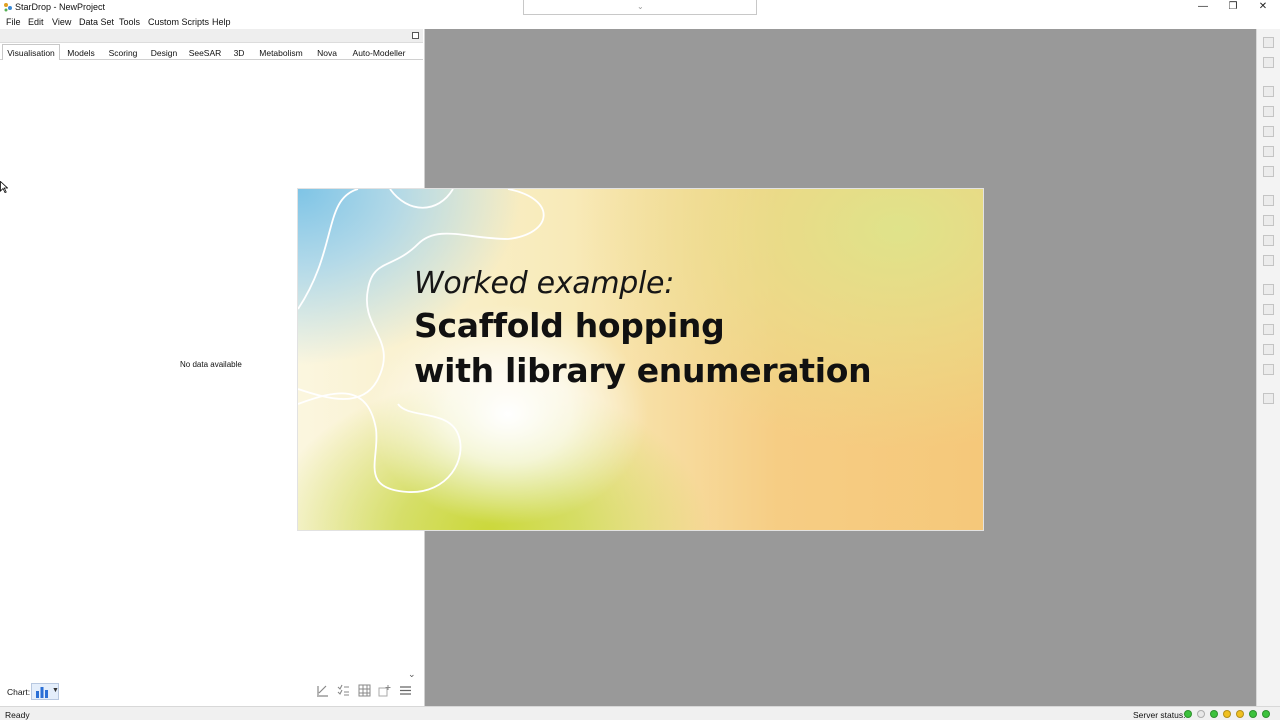  I want to click on stardrop-logo-icon, so click(8, 7).